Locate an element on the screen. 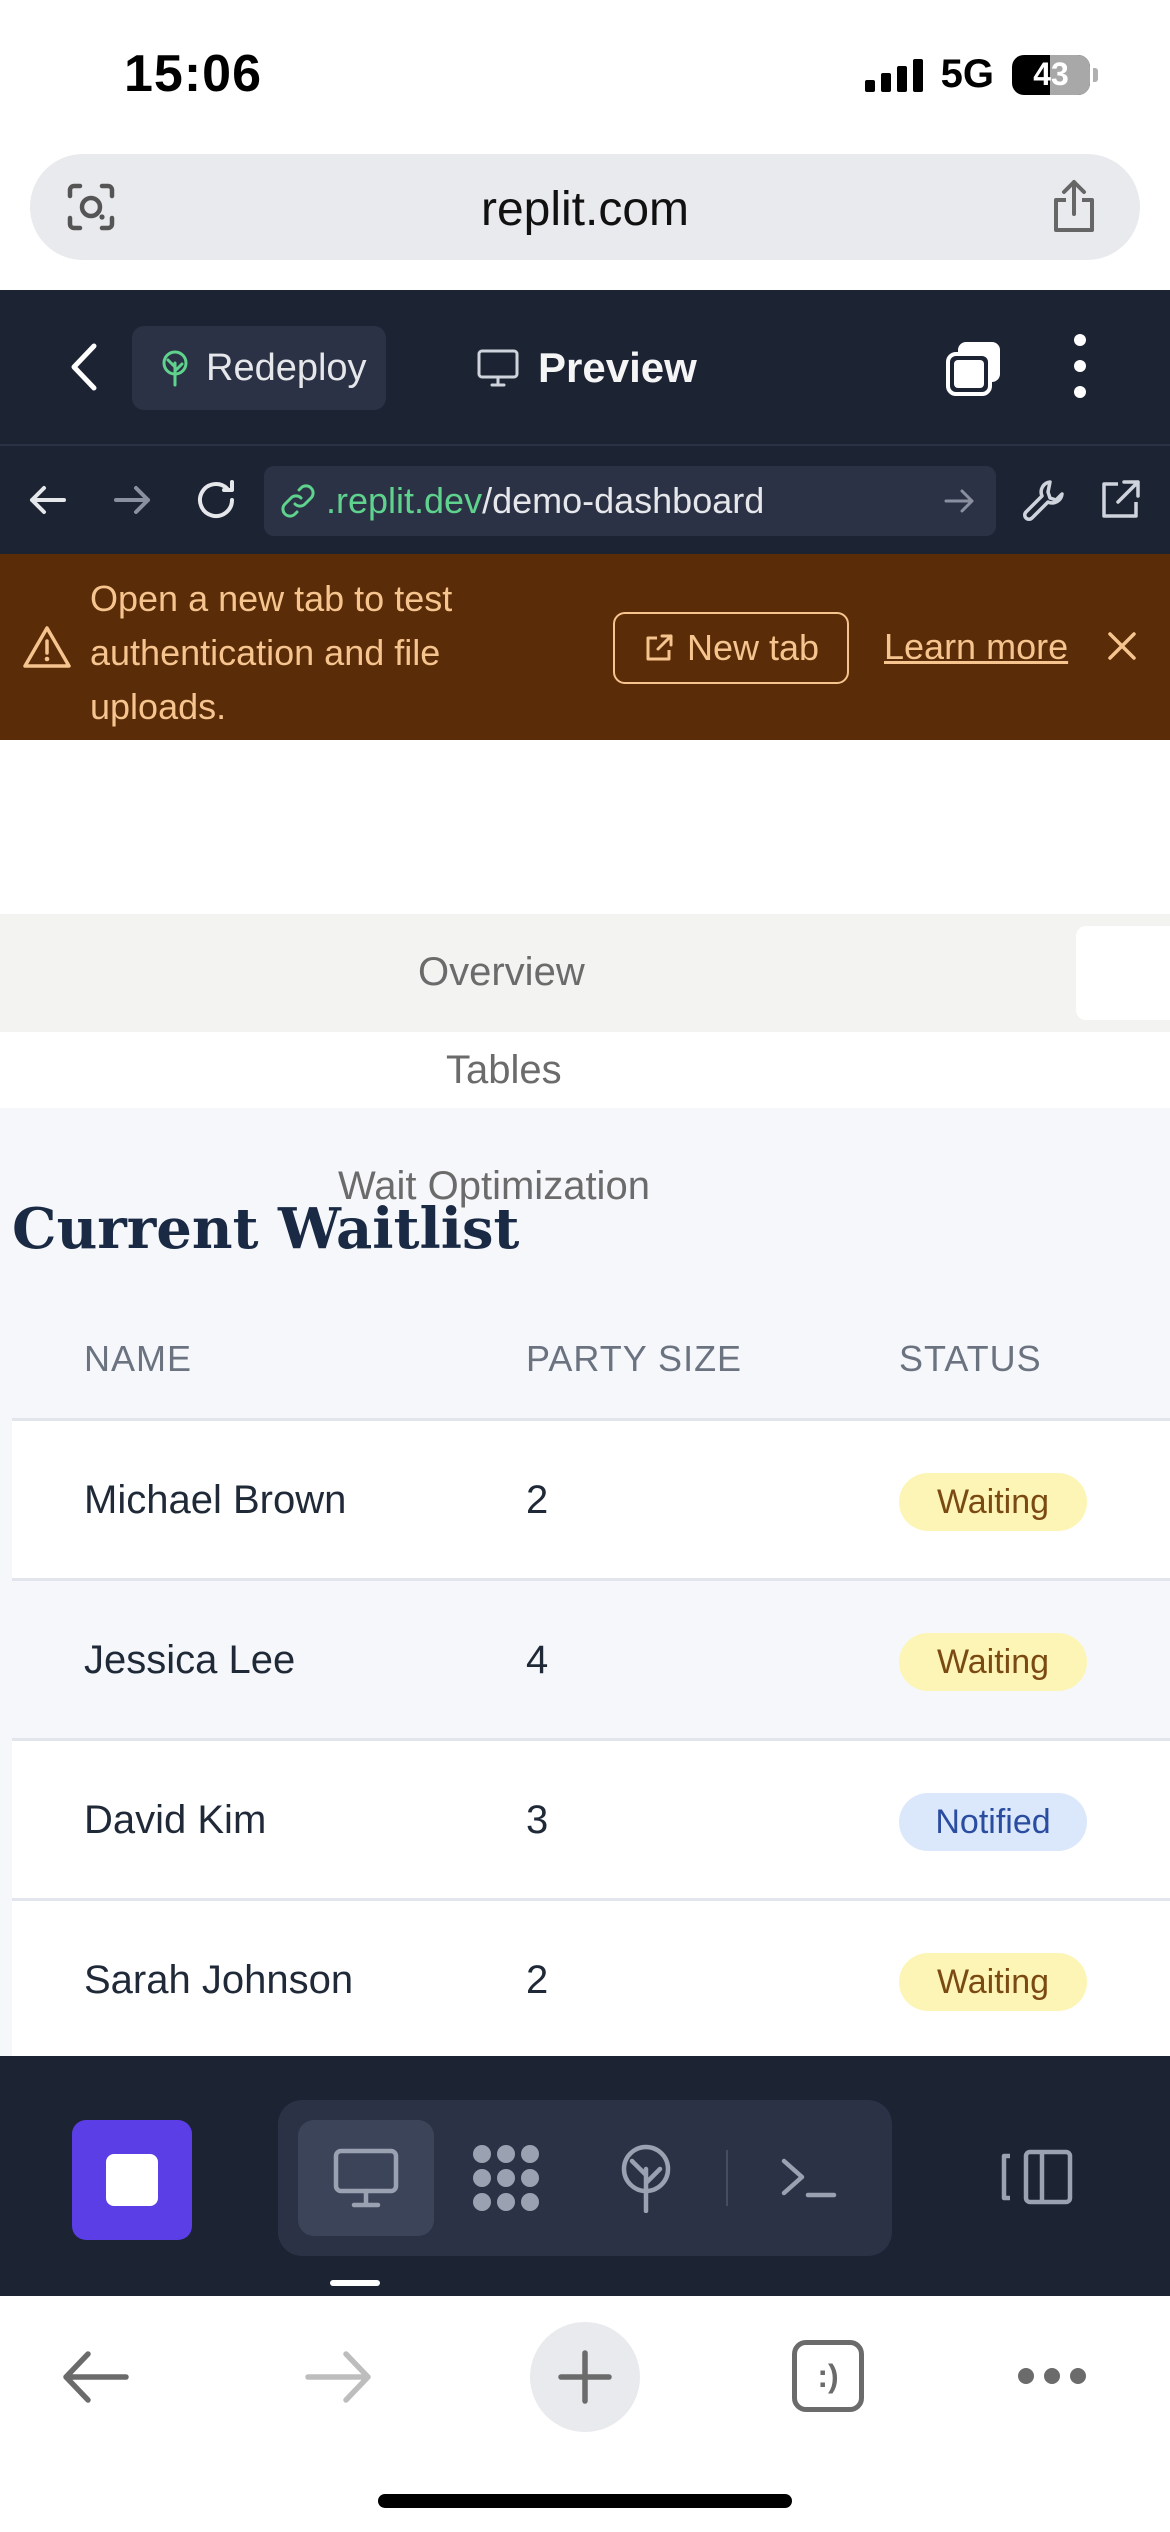 The width and height of the screenshot is (1170, 2532). new-tab-button: New tab is located at coordinates (731, 648).